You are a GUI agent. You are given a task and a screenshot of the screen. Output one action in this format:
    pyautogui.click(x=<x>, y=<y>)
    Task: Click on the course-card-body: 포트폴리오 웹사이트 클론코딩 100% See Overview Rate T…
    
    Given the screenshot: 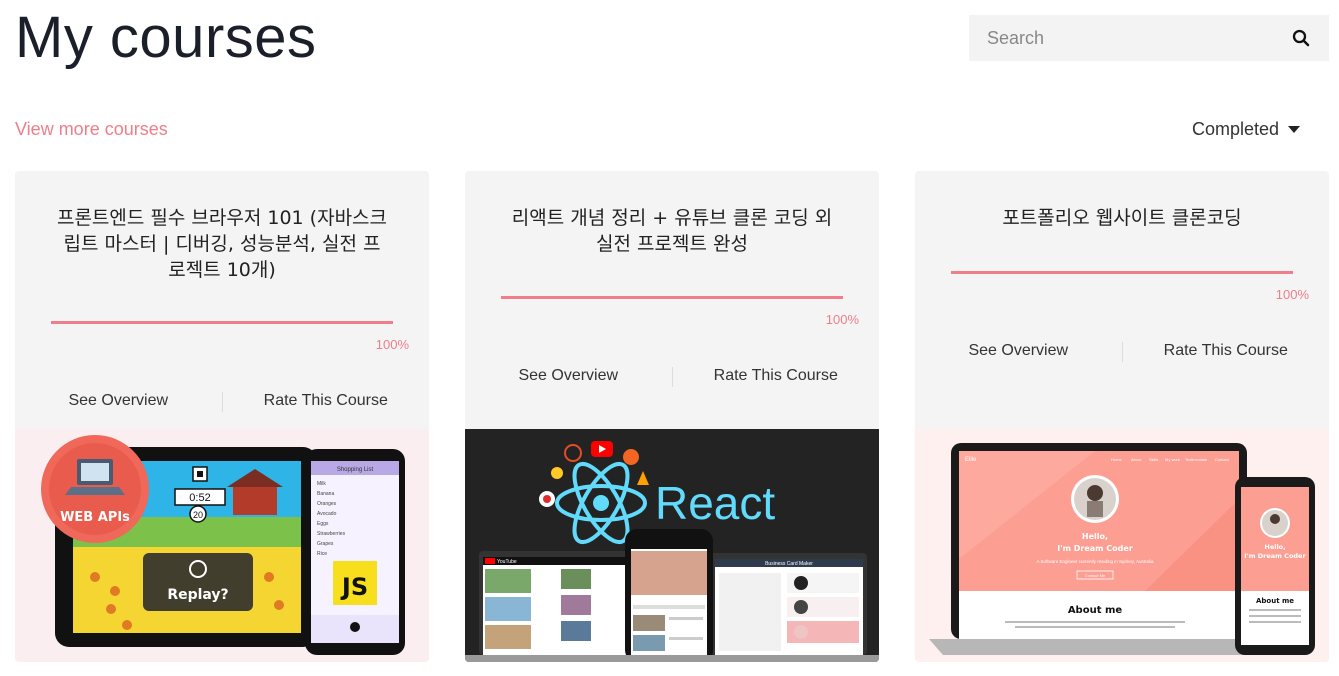 What is the action you would take?
    pyautogui.click(x=1122, y=300)
    